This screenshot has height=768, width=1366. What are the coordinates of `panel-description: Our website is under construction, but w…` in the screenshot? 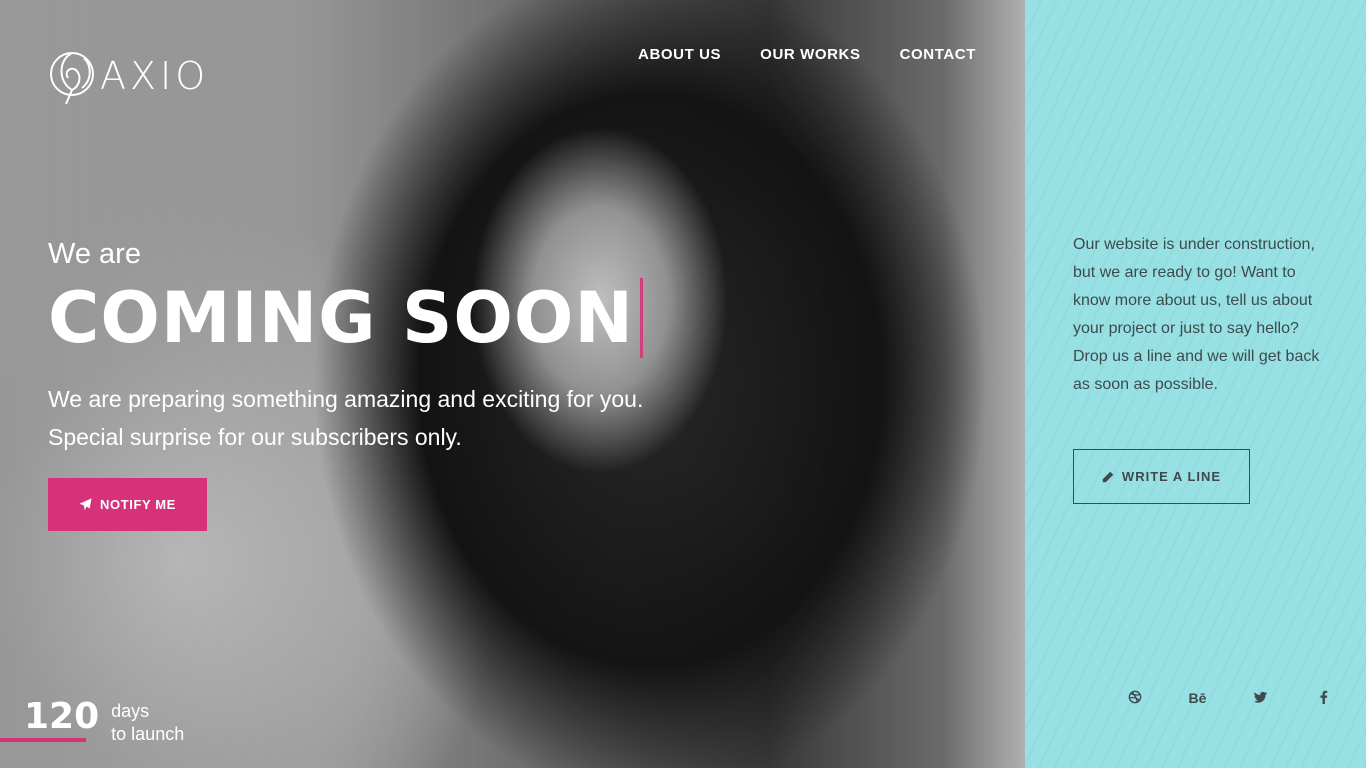 It's located at (1196, 314).